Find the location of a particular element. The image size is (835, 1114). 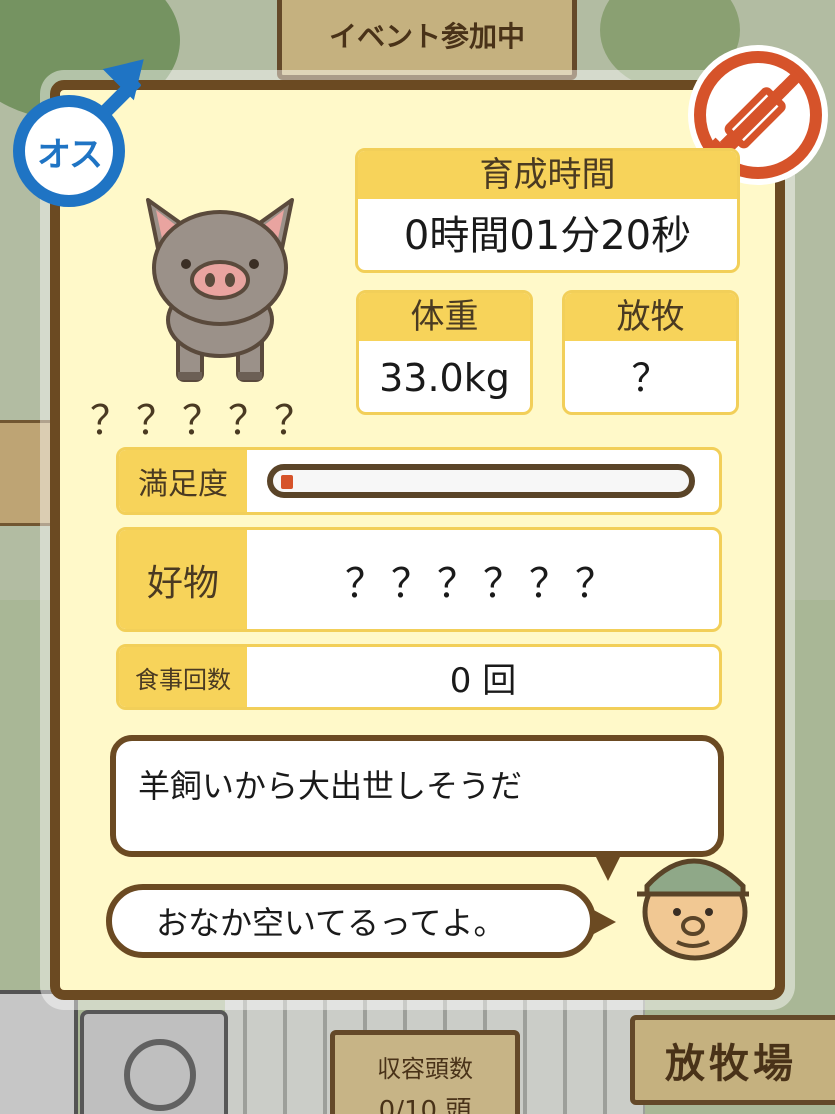

favorite-food-row: 好物 ？？？？？？ is located at coordinates (419, 579).